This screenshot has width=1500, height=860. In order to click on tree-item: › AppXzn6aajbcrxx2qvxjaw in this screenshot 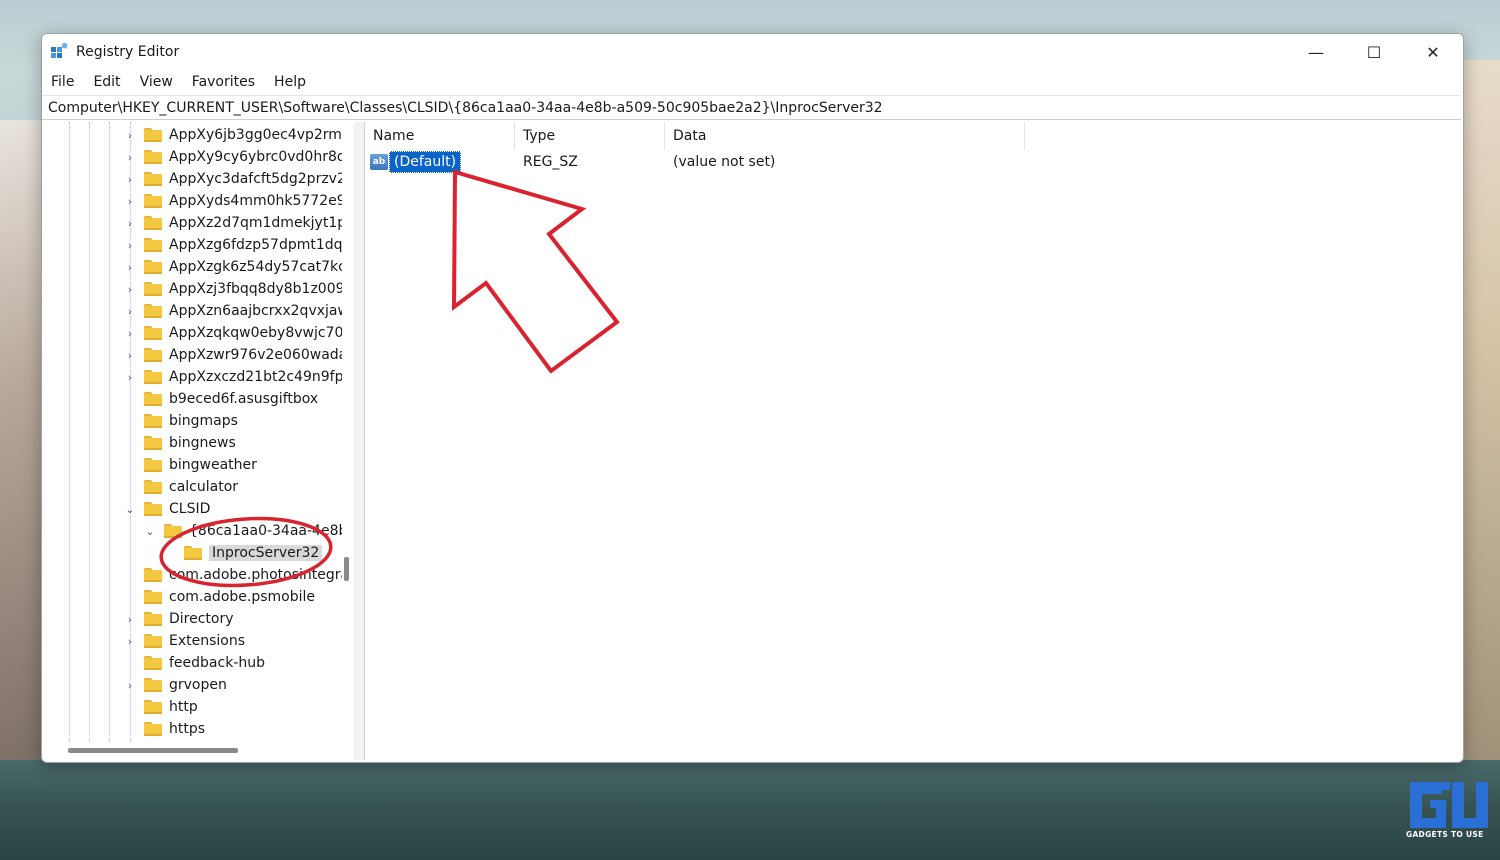, I will do `click(235, 311)`.